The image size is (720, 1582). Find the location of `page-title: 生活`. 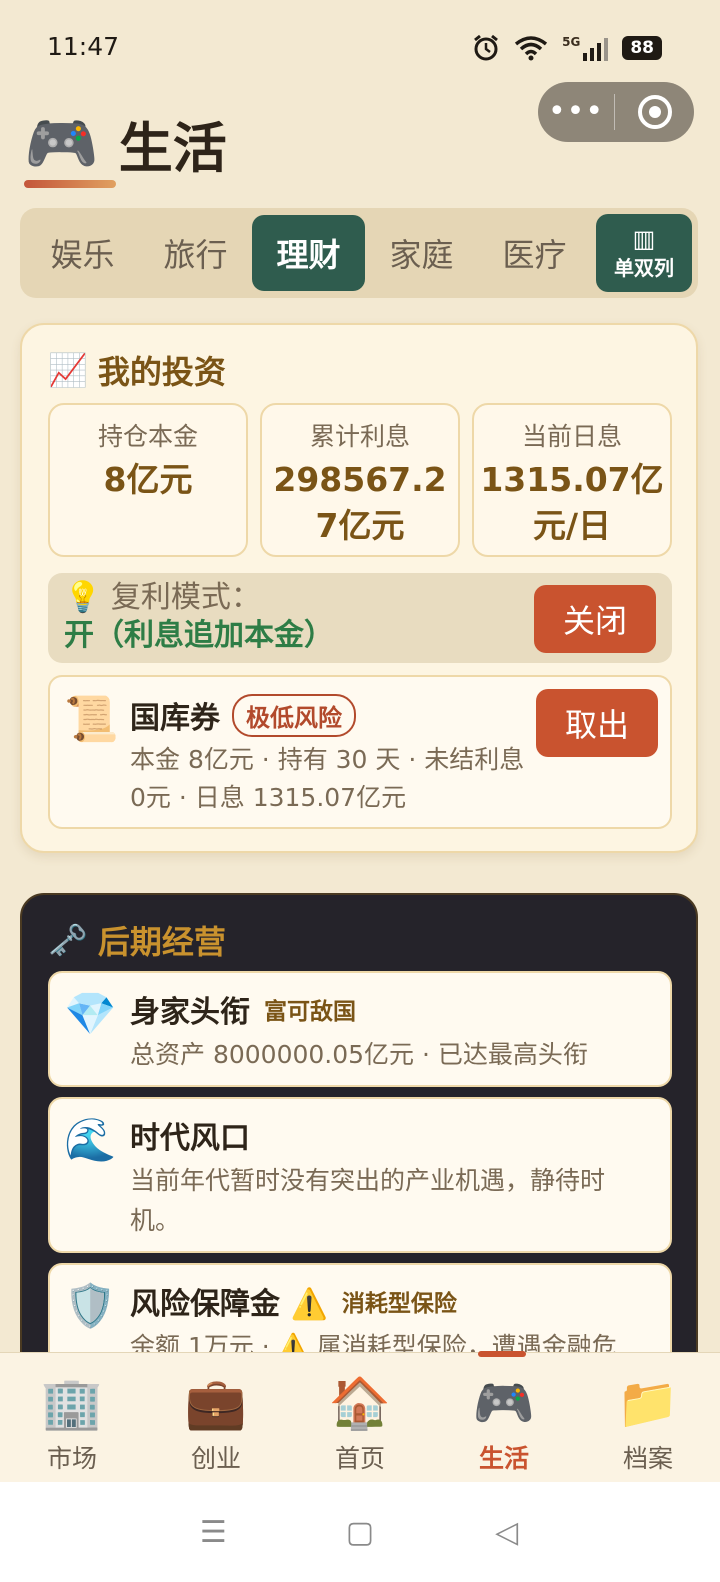

page-title: 生活 is located at coordinates (172, 148).